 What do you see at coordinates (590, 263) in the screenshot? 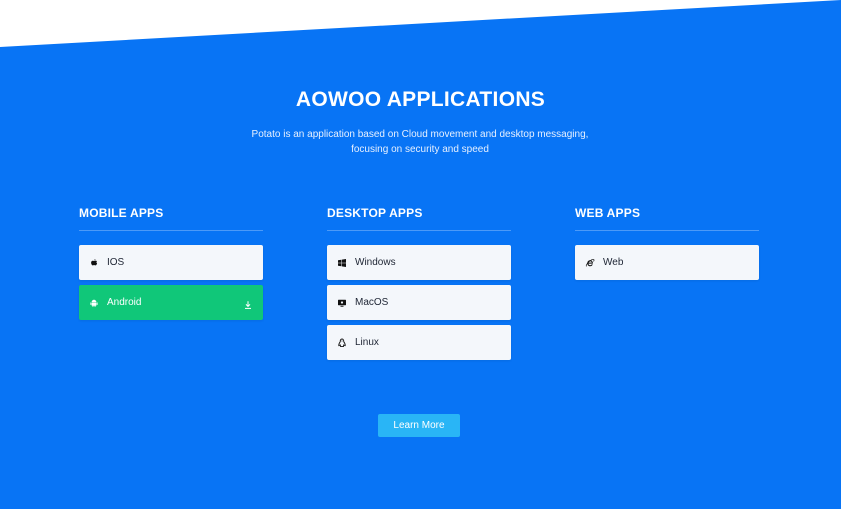
I see `internet-explorer-icon` at bounding box center [590, 263].